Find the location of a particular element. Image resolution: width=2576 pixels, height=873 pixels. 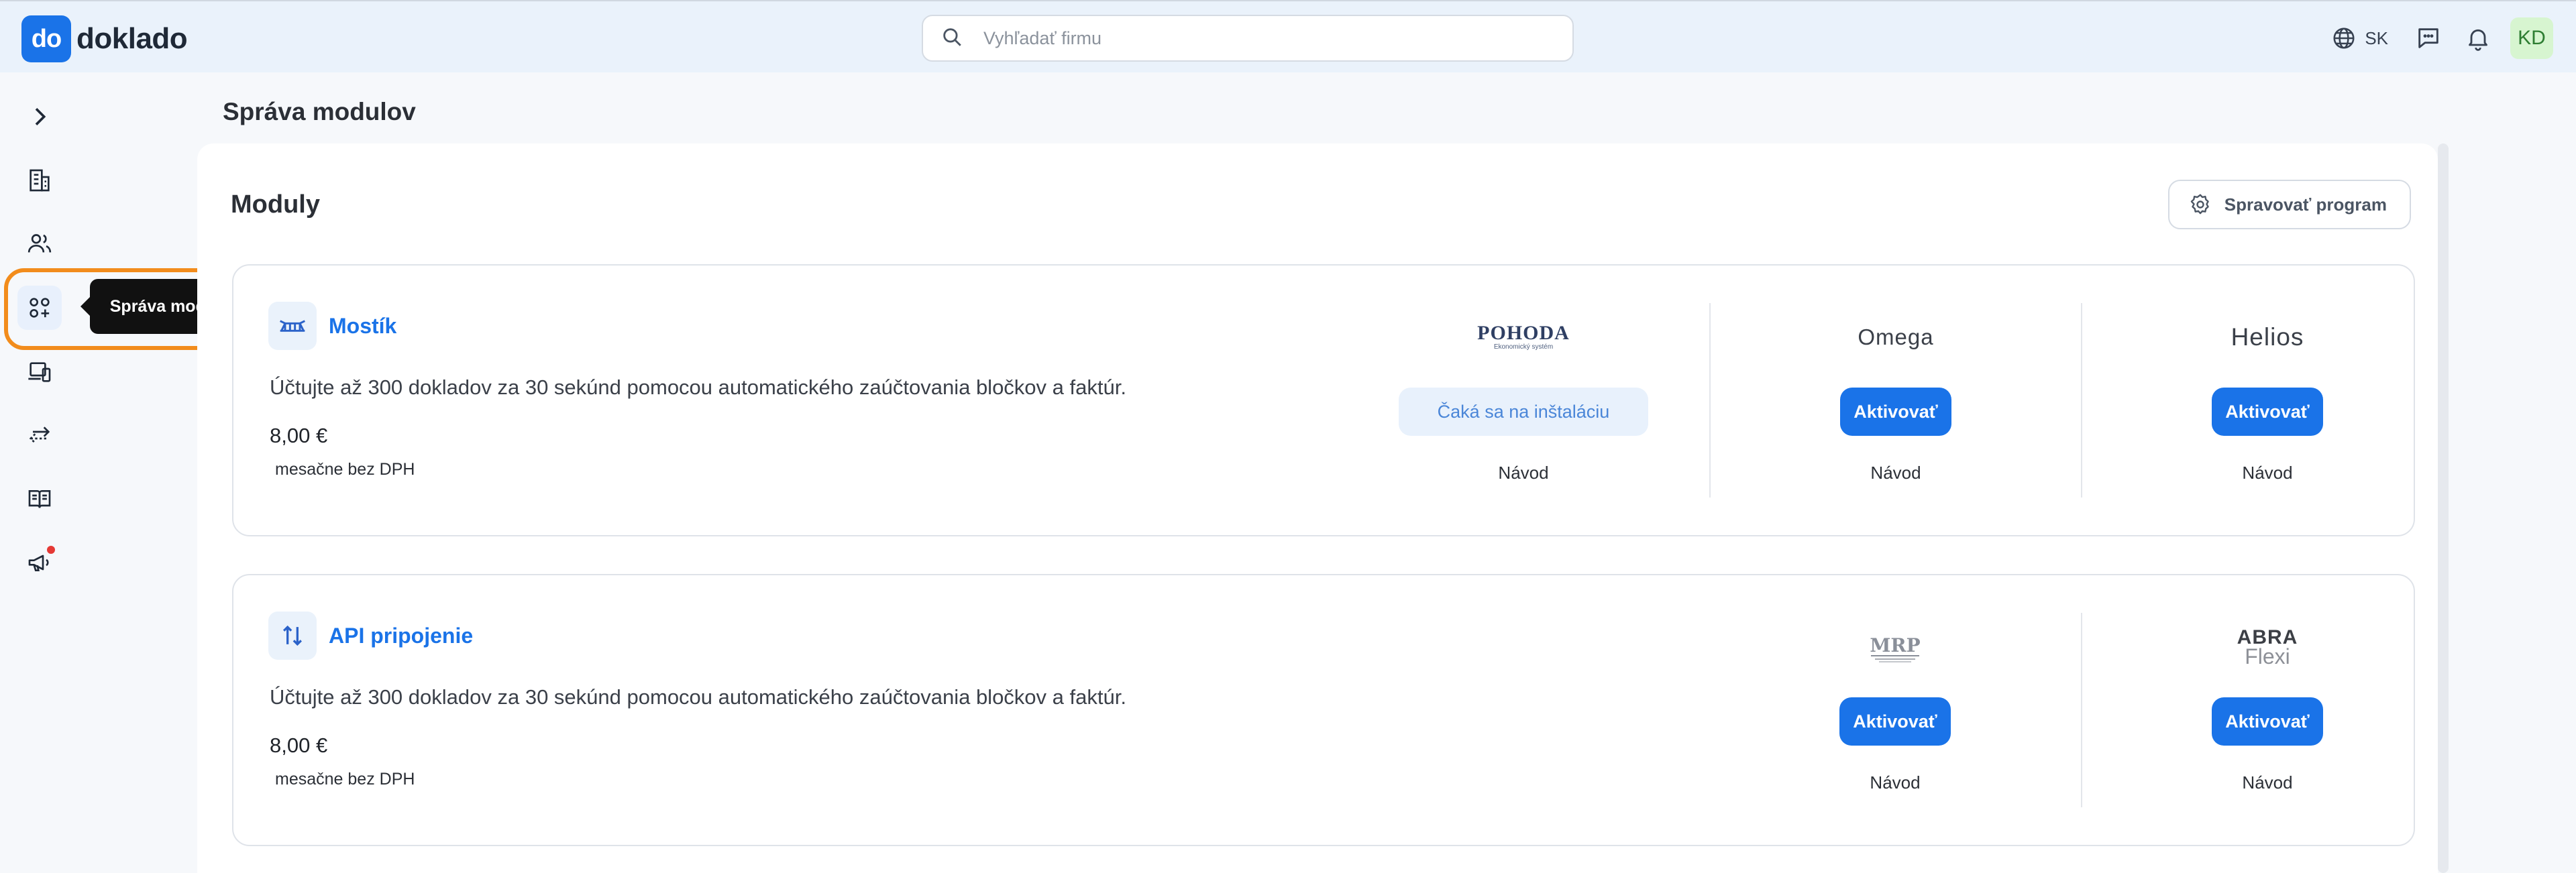

sidebar-item-news is located at coordinates (39, 562).